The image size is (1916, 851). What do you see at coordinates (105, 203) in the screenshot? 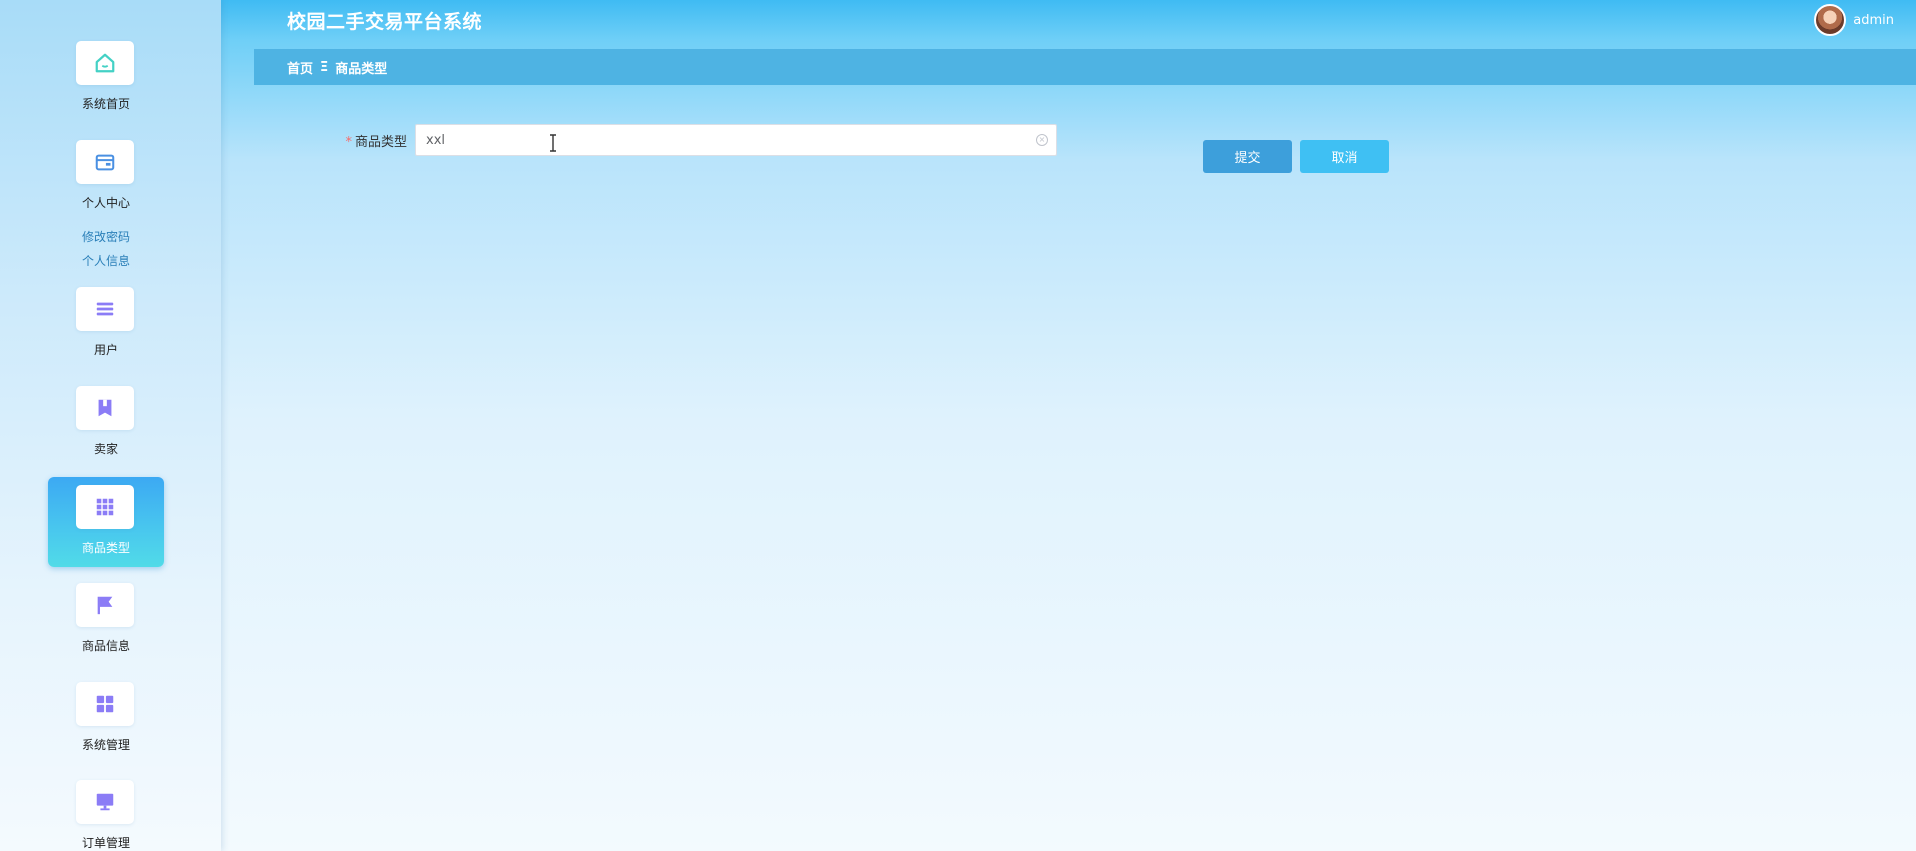
I see `sidebar-item-label: 个人中心` at bounding box center [105, 203].